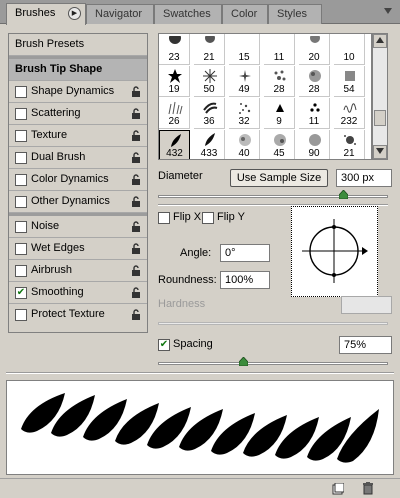  I want to click on tab-brushes: Brushes ▶, so click(46, 14).